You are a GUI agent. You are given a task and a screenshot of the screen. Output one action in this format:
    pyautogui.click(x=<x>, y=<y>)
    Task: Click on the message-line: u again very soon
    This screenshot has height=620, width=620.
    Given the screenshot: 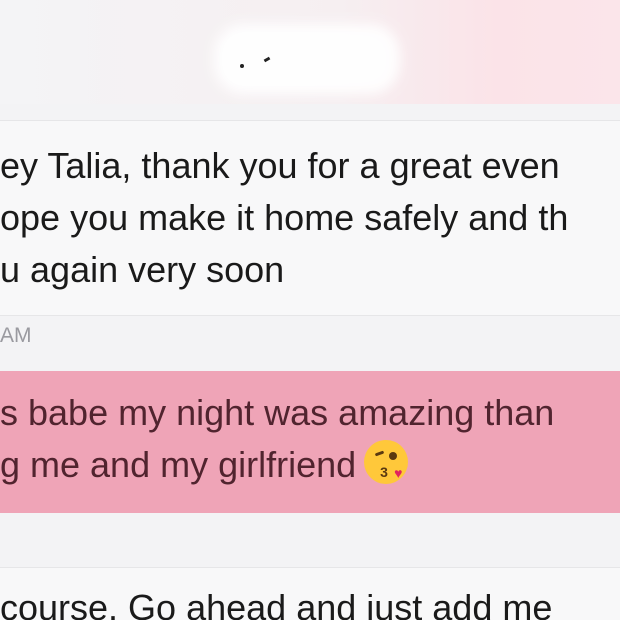 What is the action you would take?
    pyautogui.click(x=142, y=269)
    